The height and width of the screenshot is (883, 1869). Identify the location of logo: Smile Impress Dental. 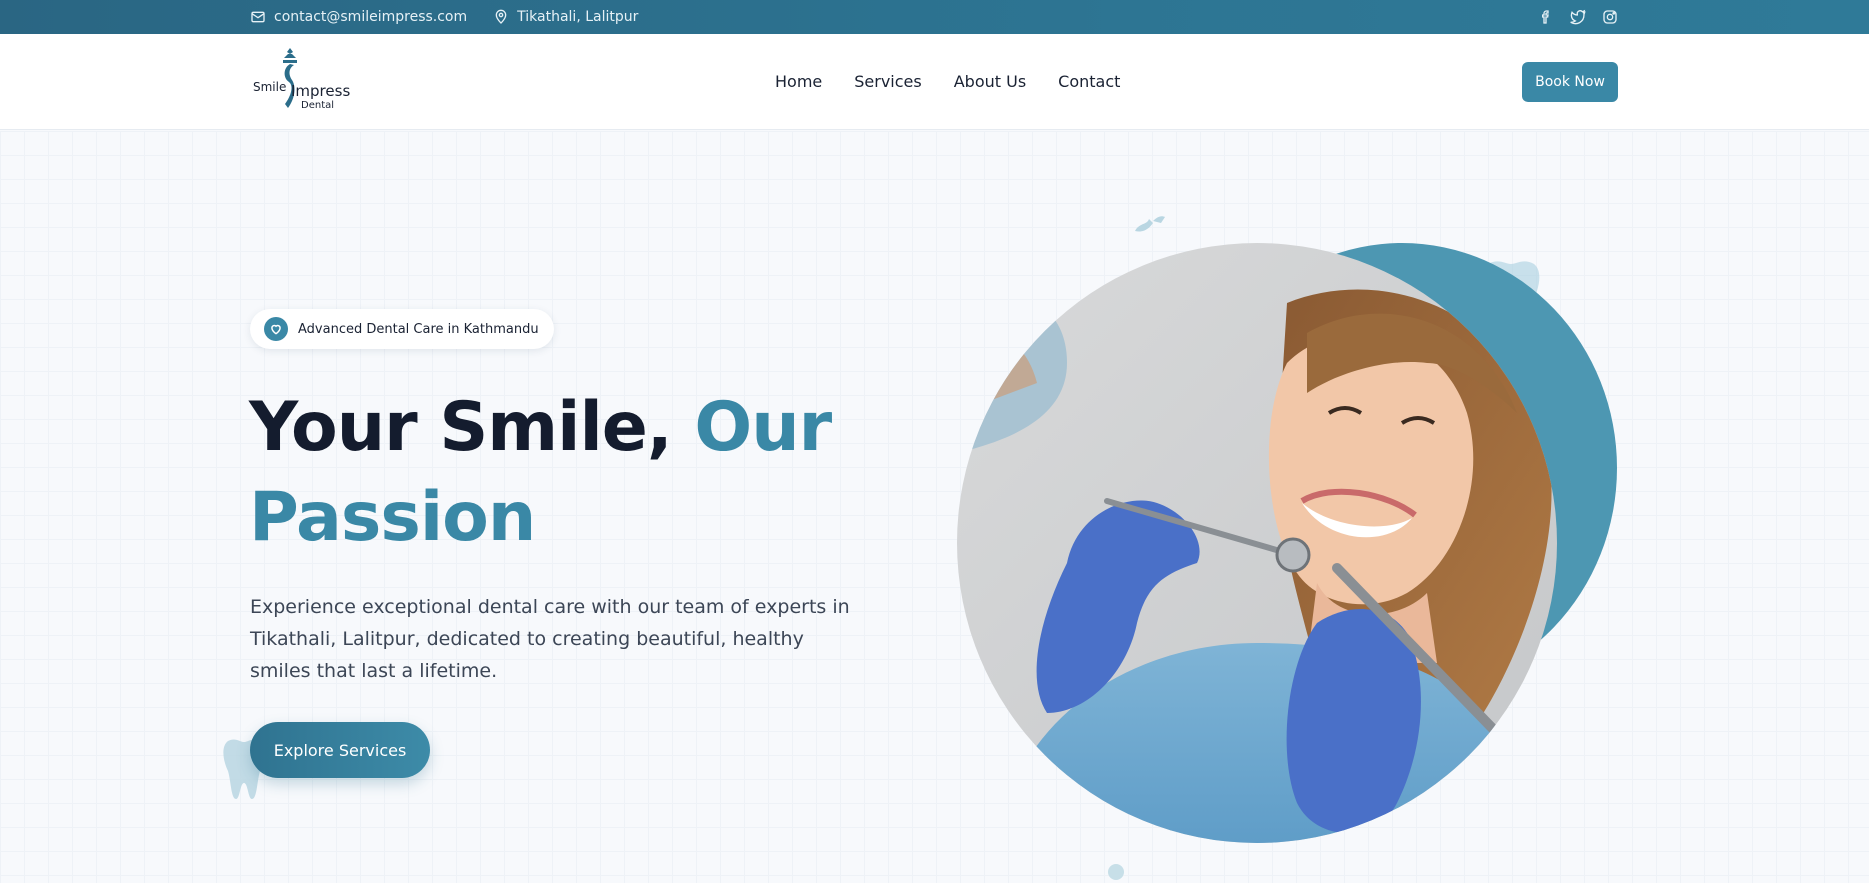
(301, 81).